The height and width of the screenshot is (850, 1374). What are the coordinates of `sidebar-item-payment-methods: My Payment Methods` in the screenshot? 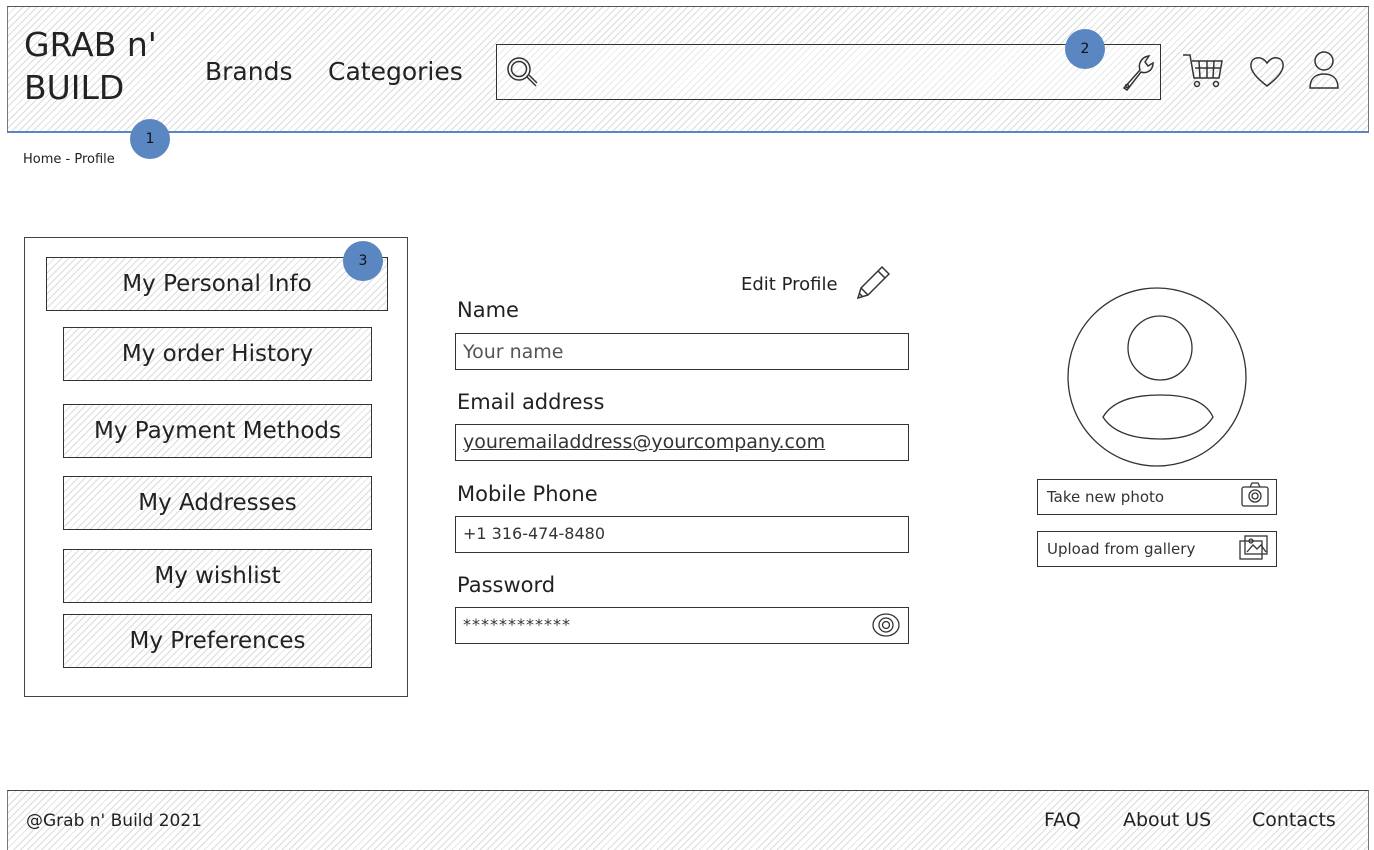 It's located at (217, 431).